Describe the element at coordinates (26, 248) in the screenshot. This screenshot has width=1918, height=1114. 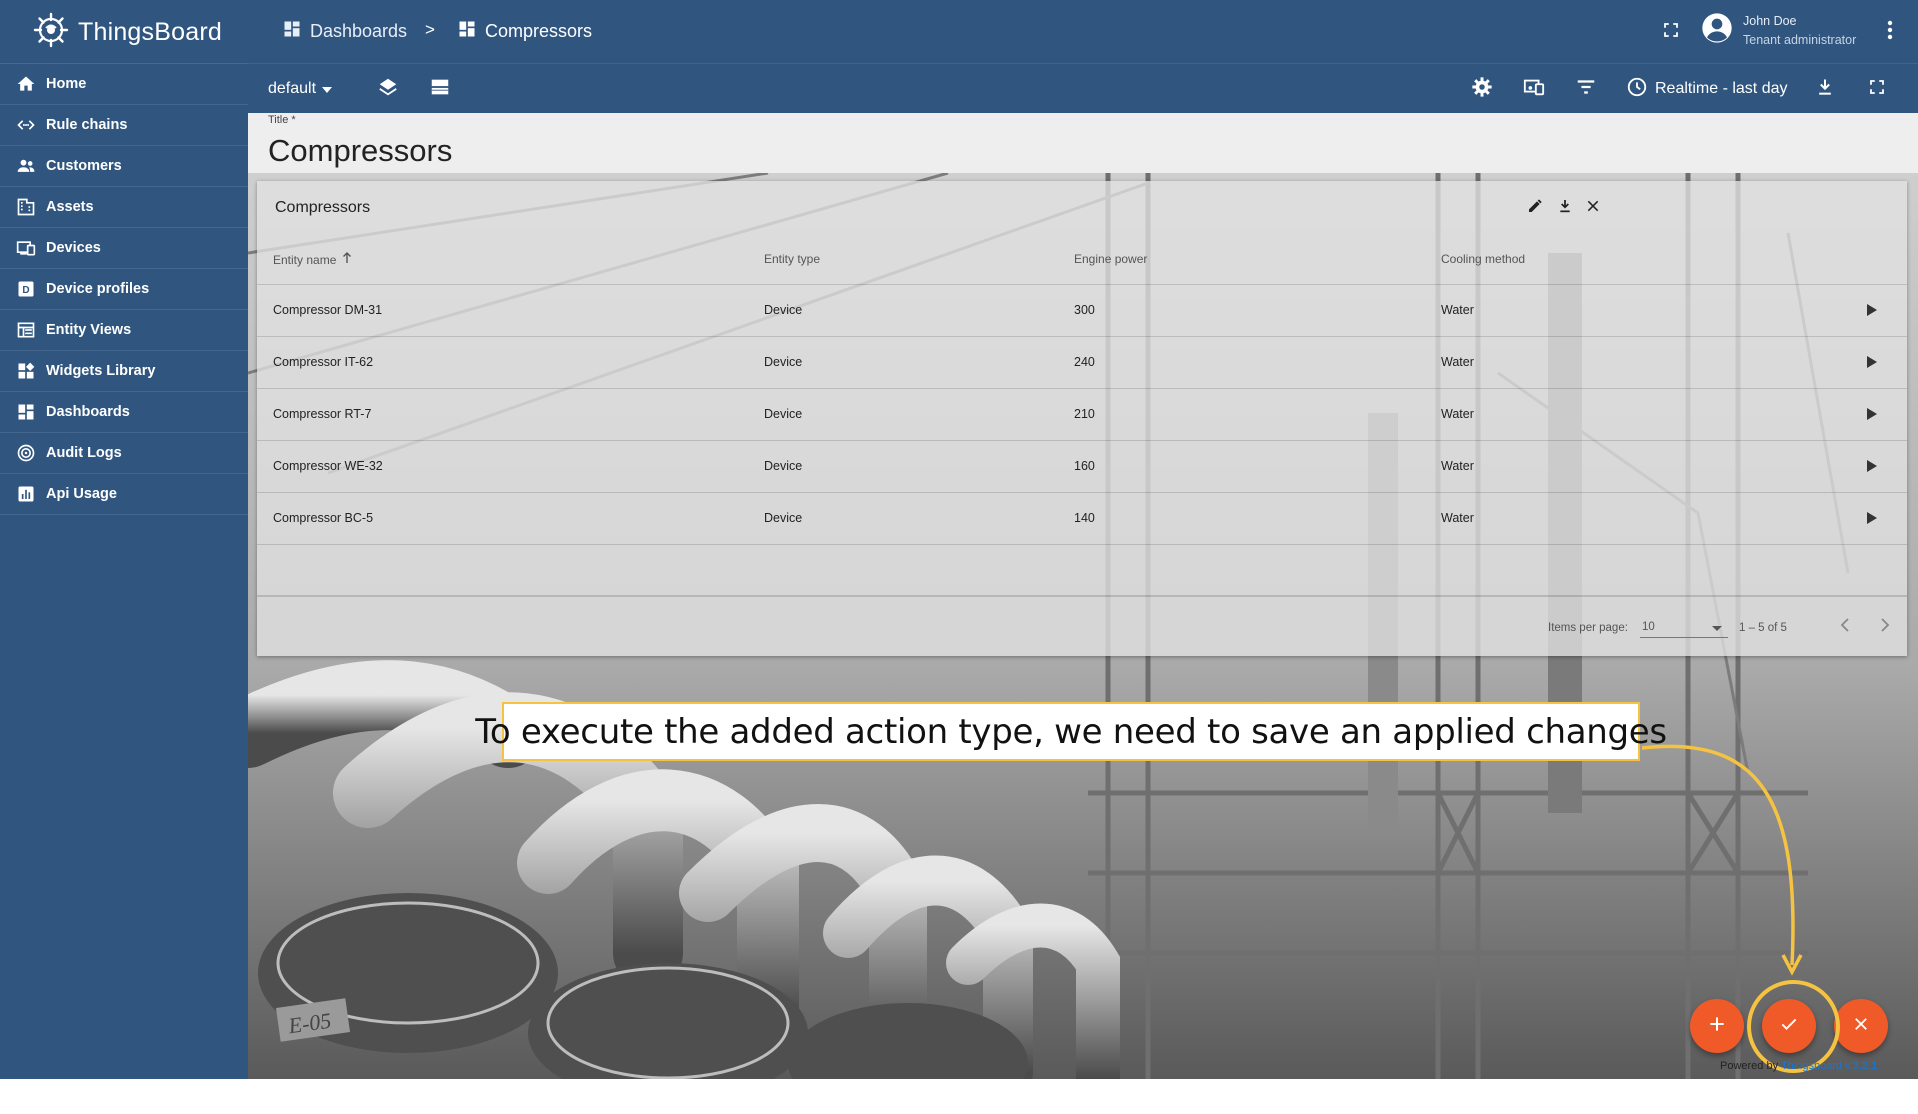
I see `devices-icon` at that location.